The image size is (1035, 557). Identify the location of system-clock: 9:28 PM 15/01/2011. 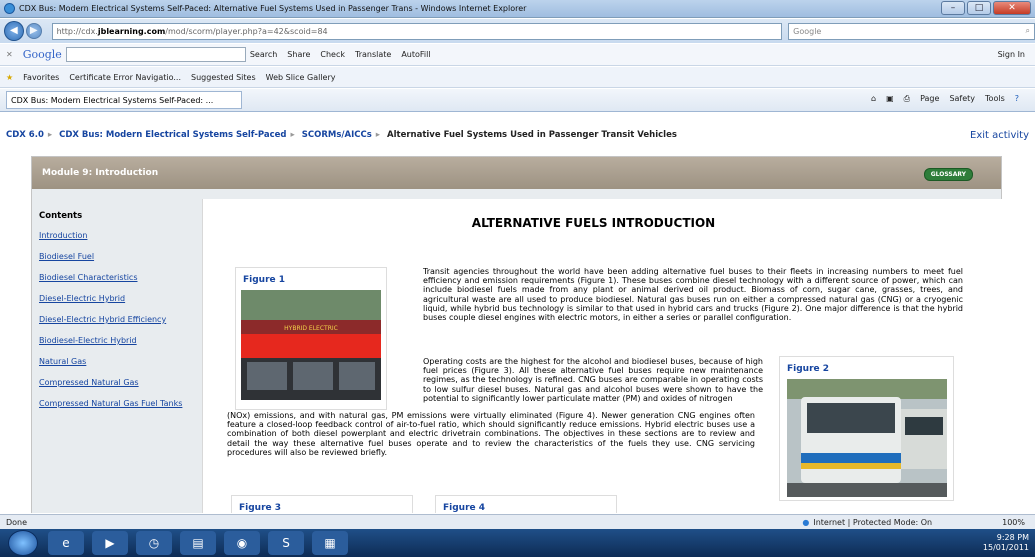
(1006, 543).